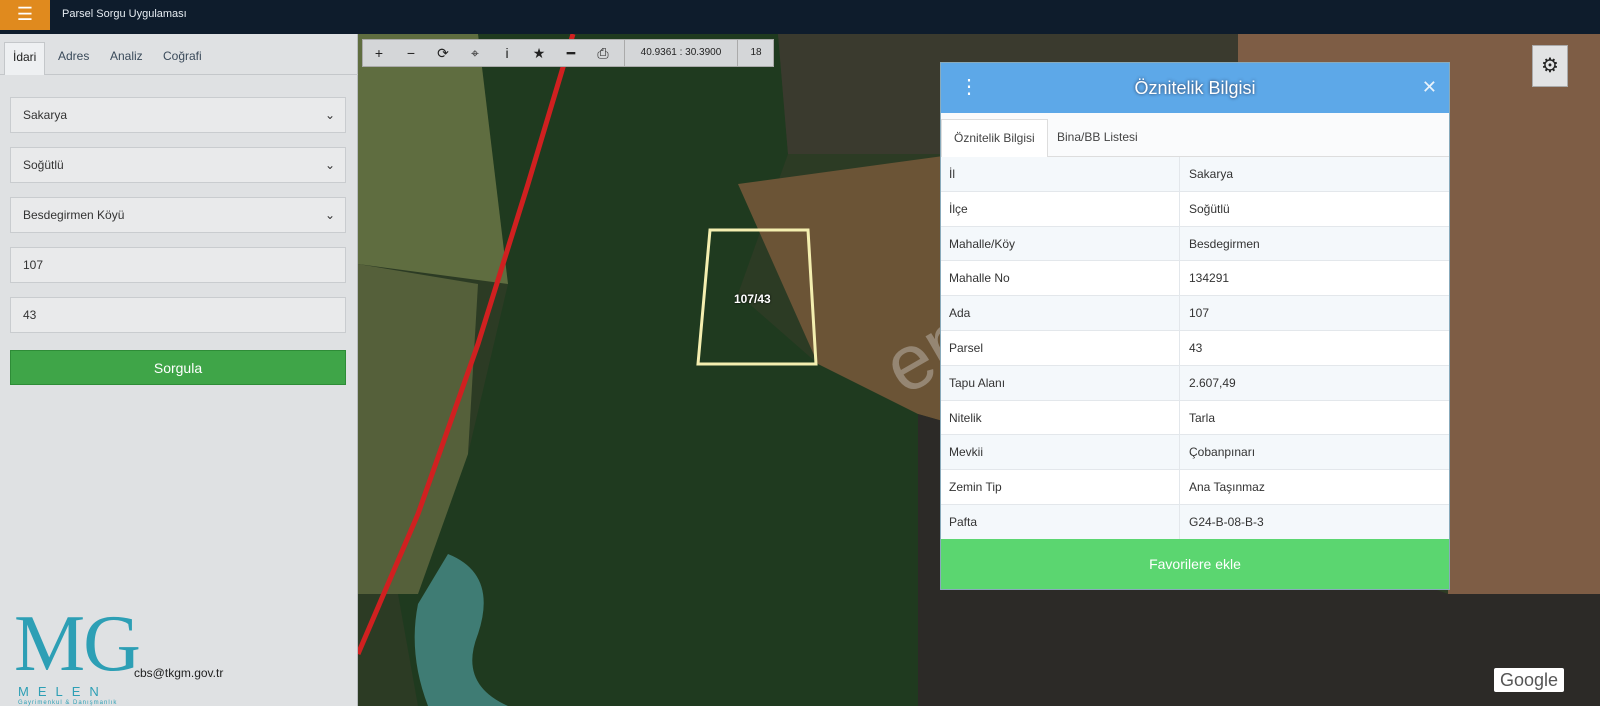  I want to click on row-key: Parsel, so click(966, 347).